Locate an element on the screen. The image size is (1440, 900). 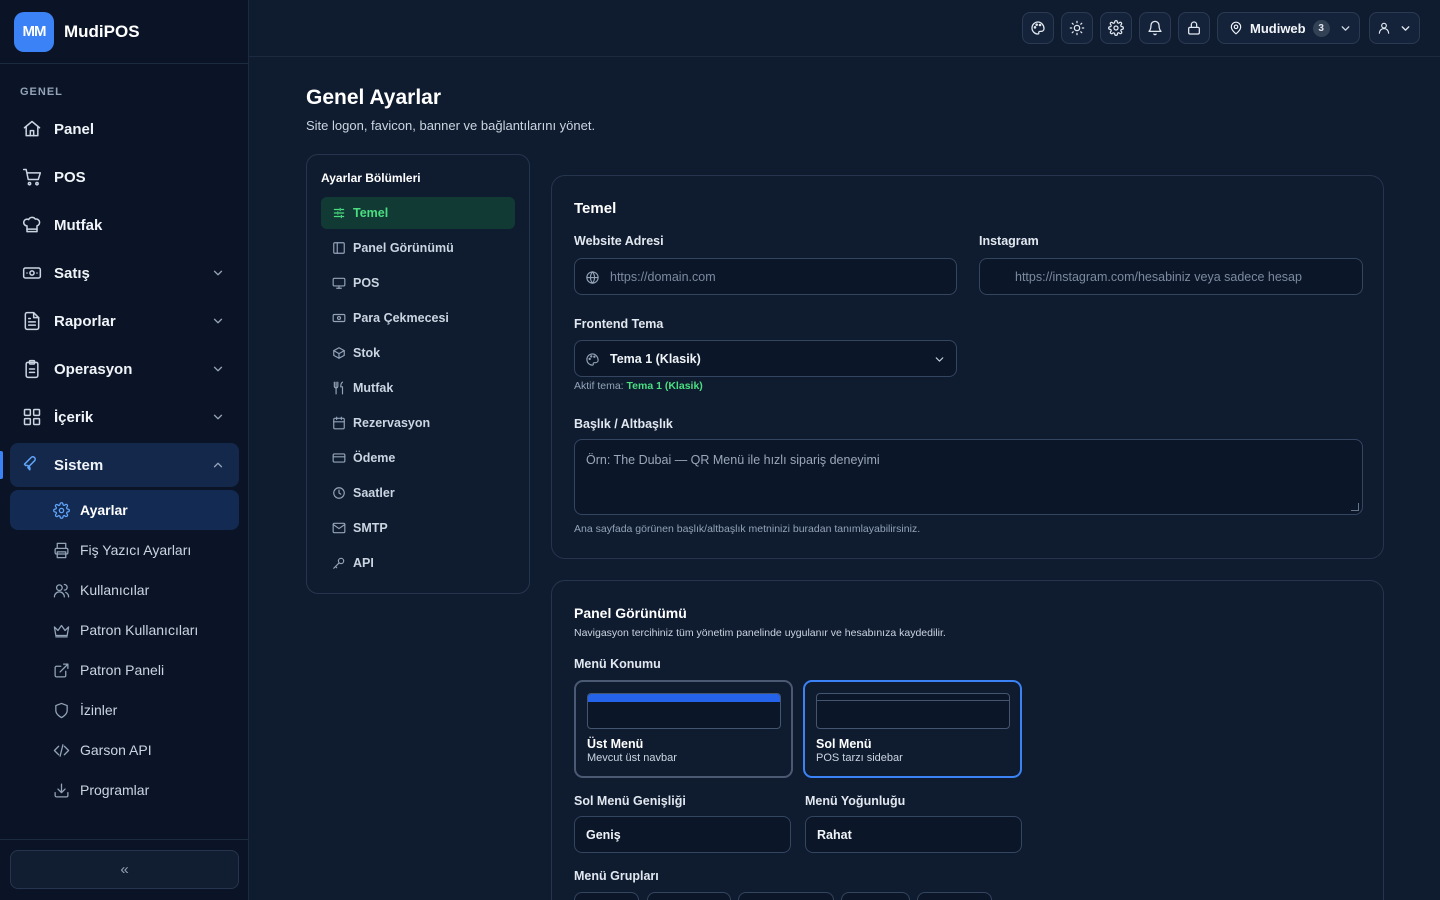
sidebar-item-sistem: Sistem is located at coordinates (124, 465).